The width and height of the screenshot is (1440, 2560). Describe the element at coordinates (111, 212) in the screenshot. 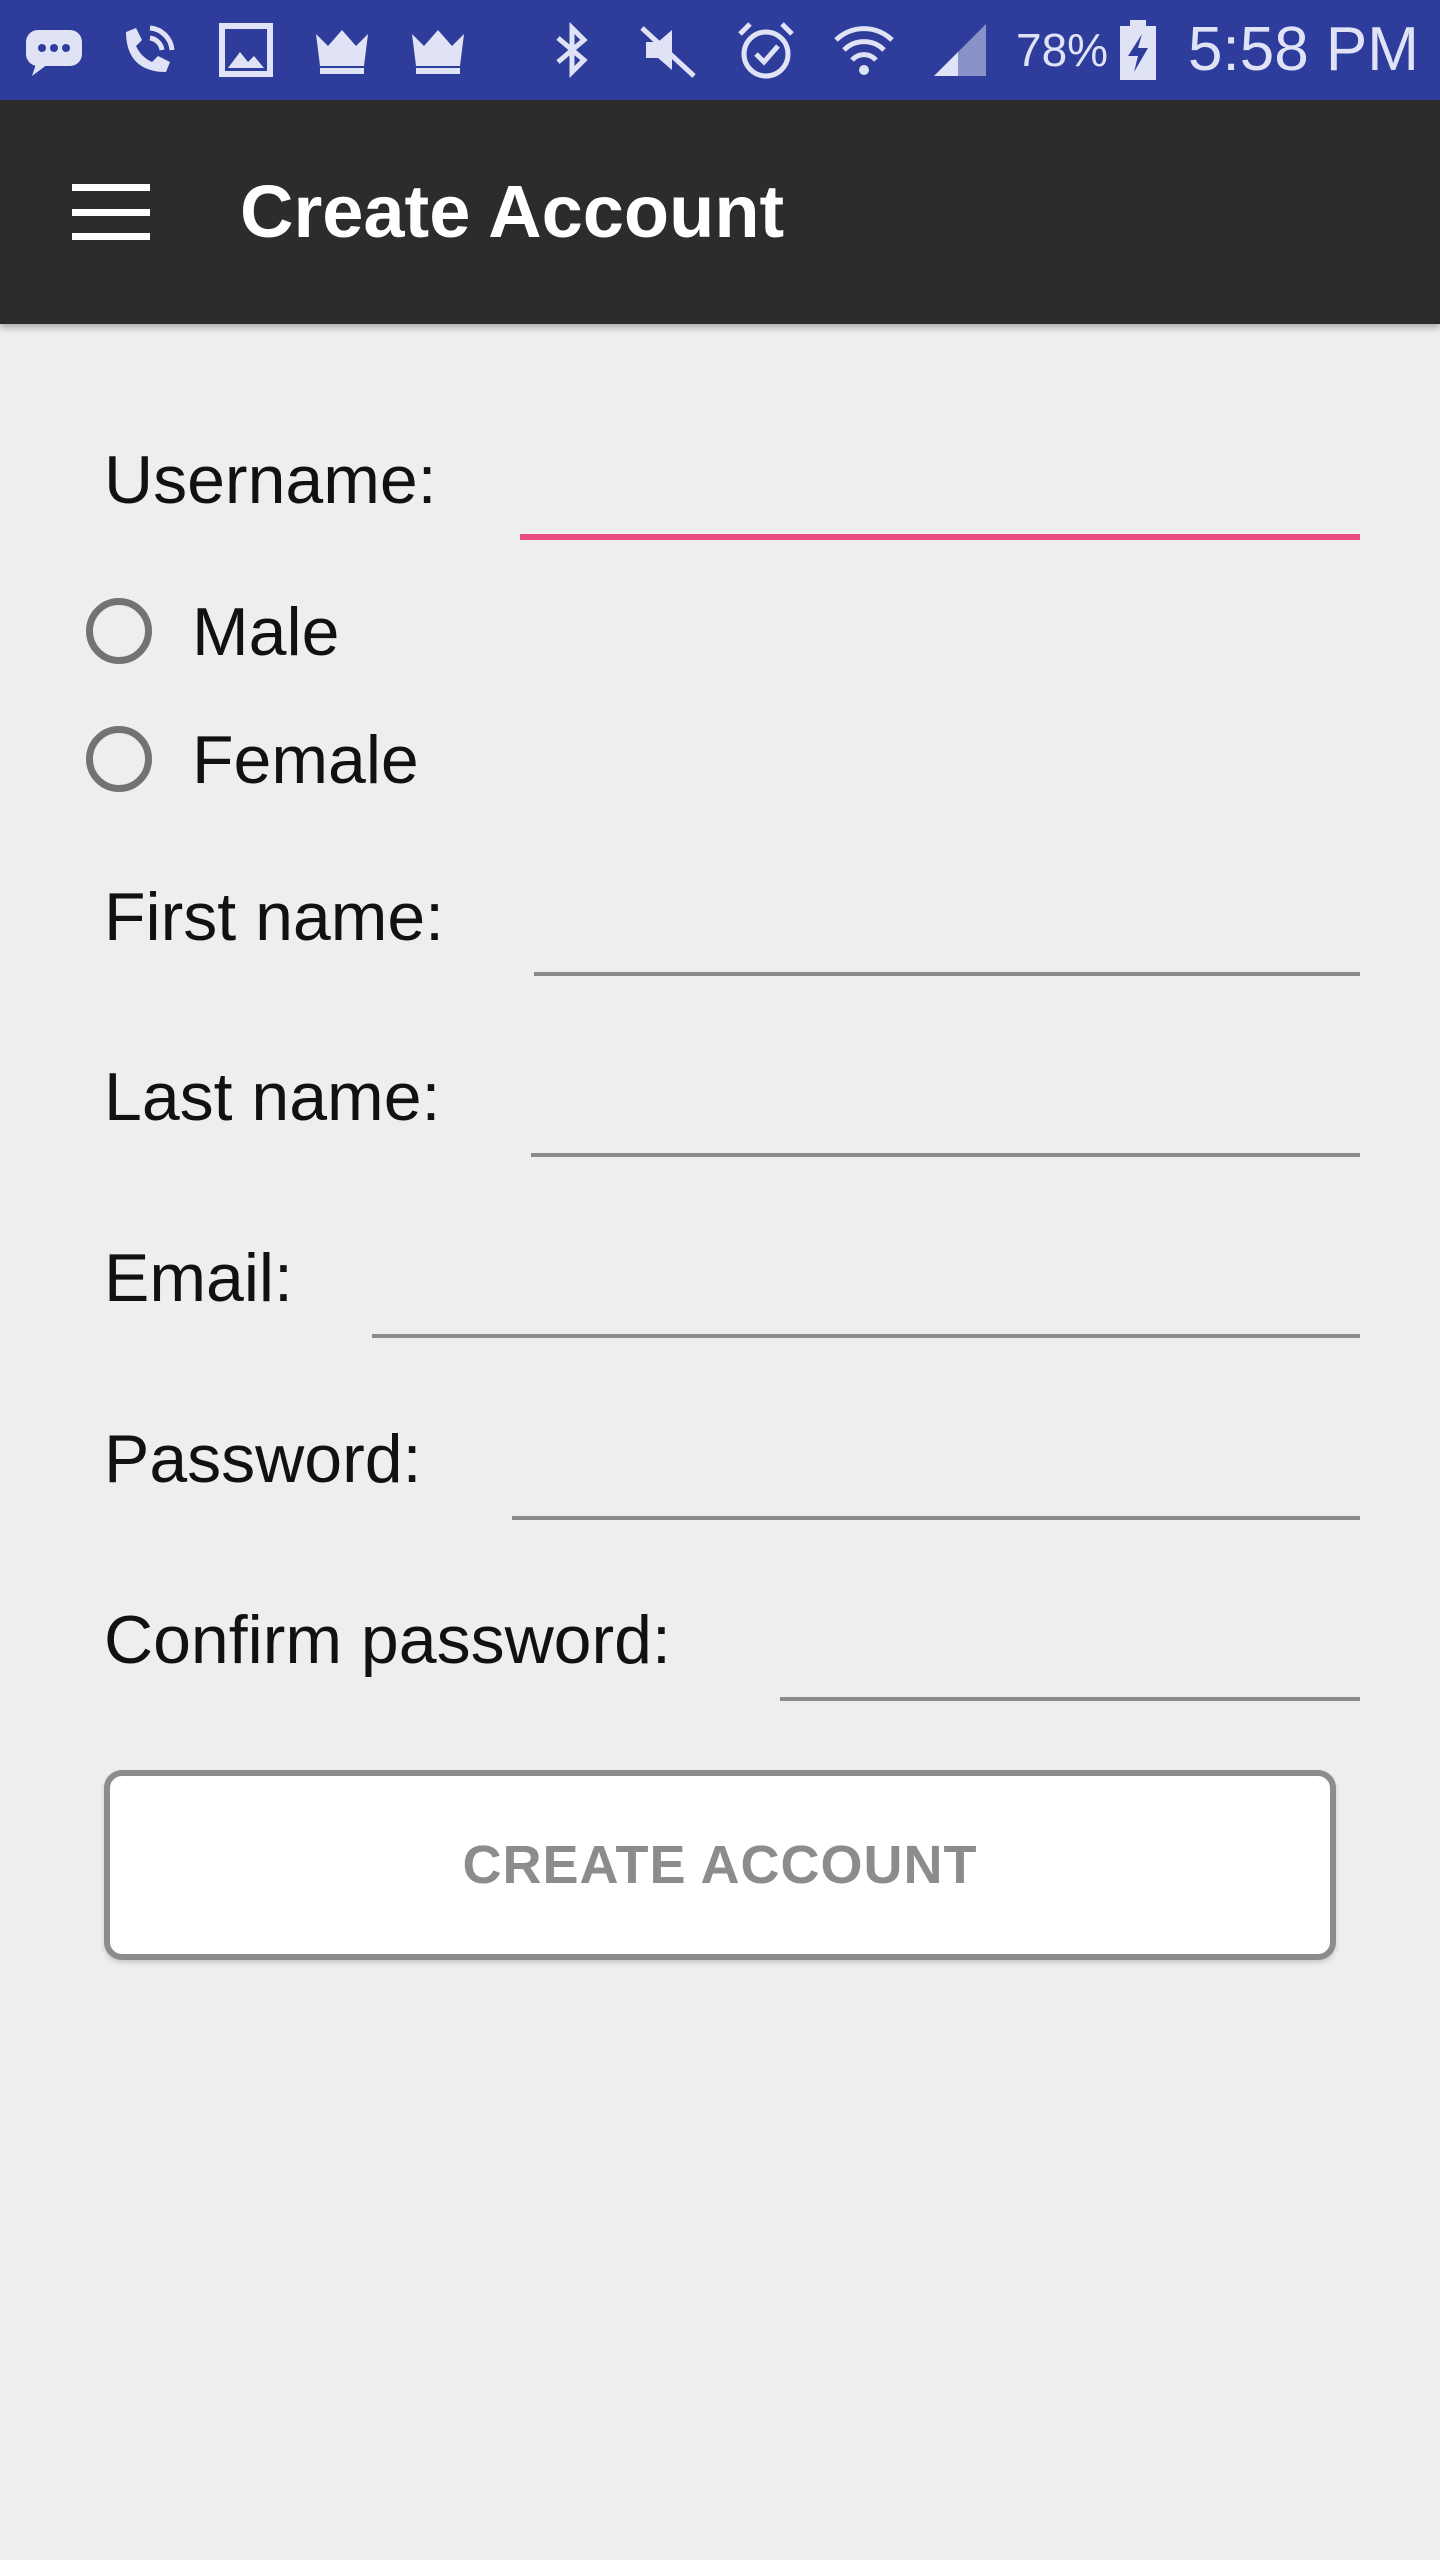

I see `hamburger-menu-icon` at that location.